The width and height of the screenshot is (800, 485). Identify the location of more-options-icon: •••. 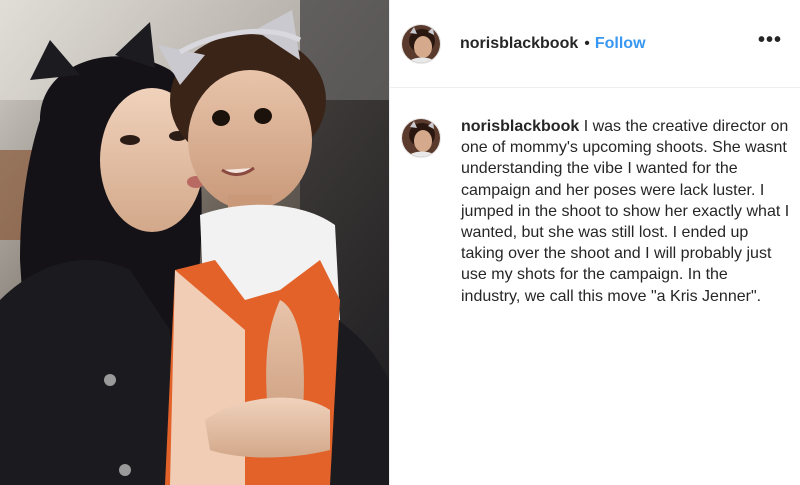
(770, 40).